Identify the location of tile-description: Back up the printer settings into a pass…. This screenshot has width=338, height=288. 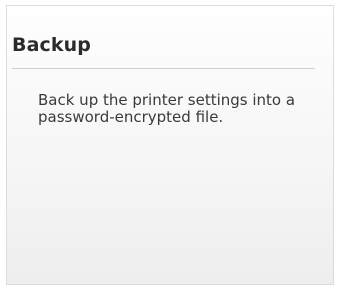
(167, 108).